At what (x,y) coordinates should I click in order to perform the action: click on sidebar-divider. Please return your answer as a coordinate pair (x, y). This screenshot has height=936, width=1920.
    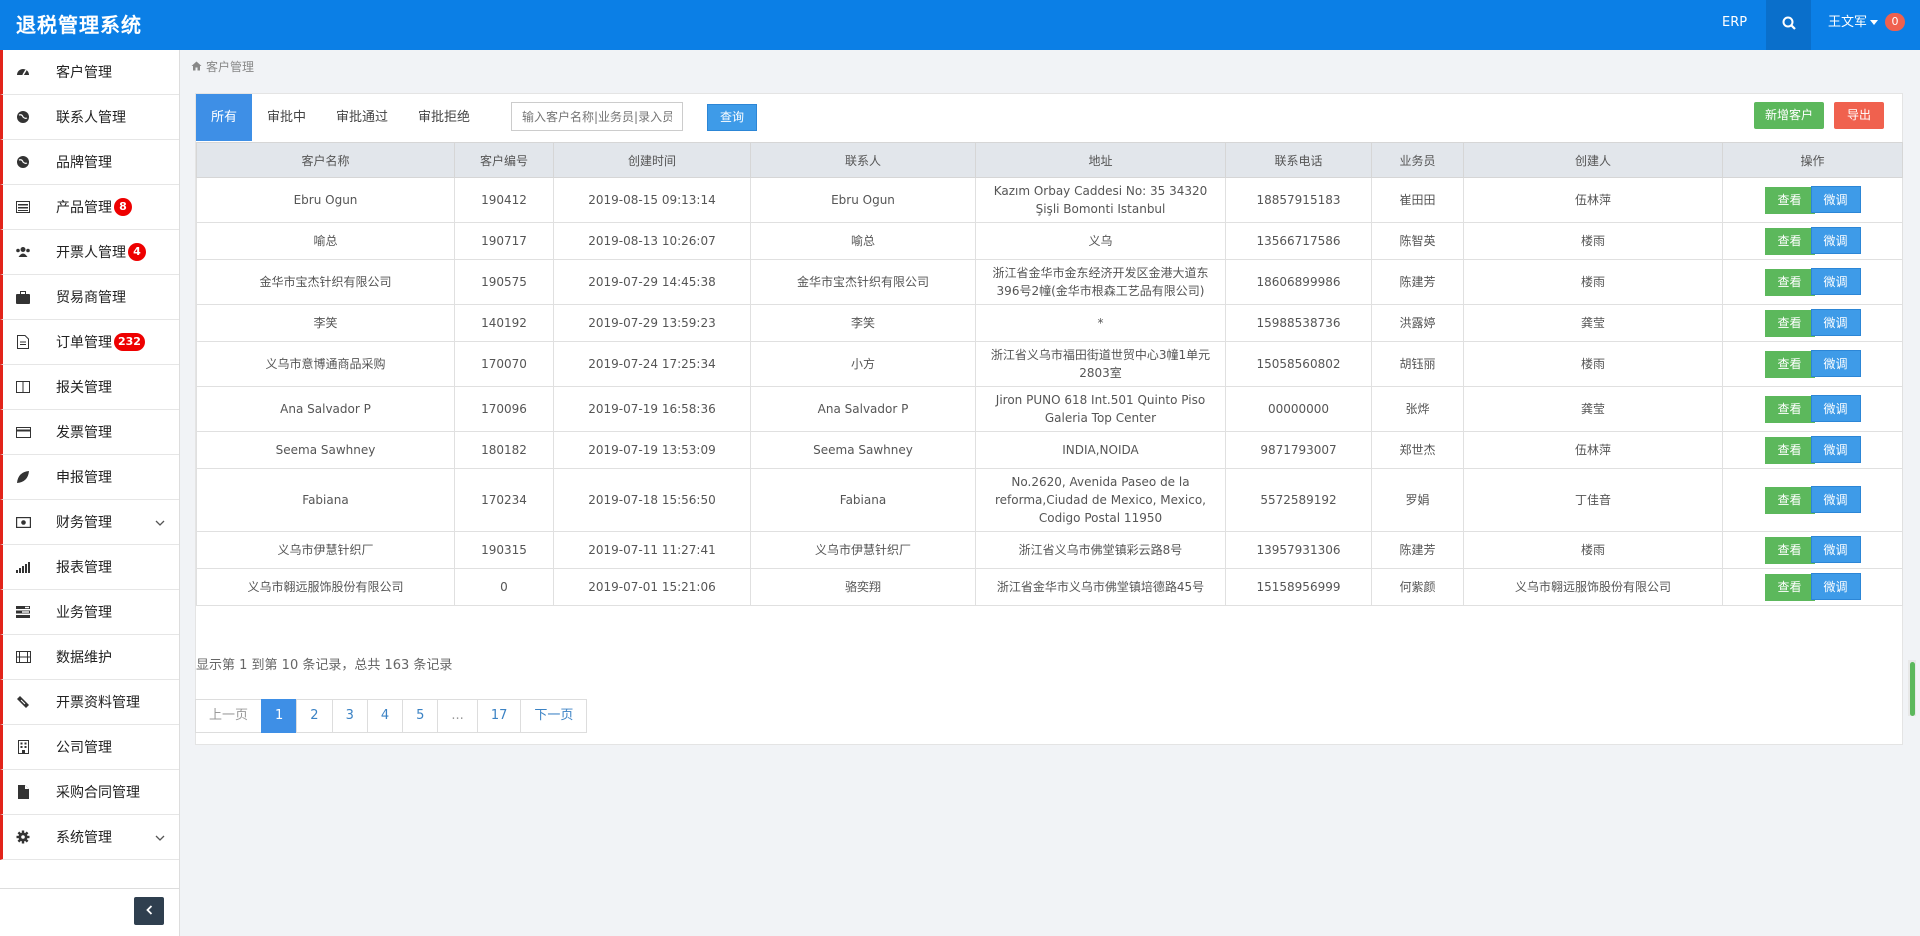
    Looking at the image, I should click on (89, 888).